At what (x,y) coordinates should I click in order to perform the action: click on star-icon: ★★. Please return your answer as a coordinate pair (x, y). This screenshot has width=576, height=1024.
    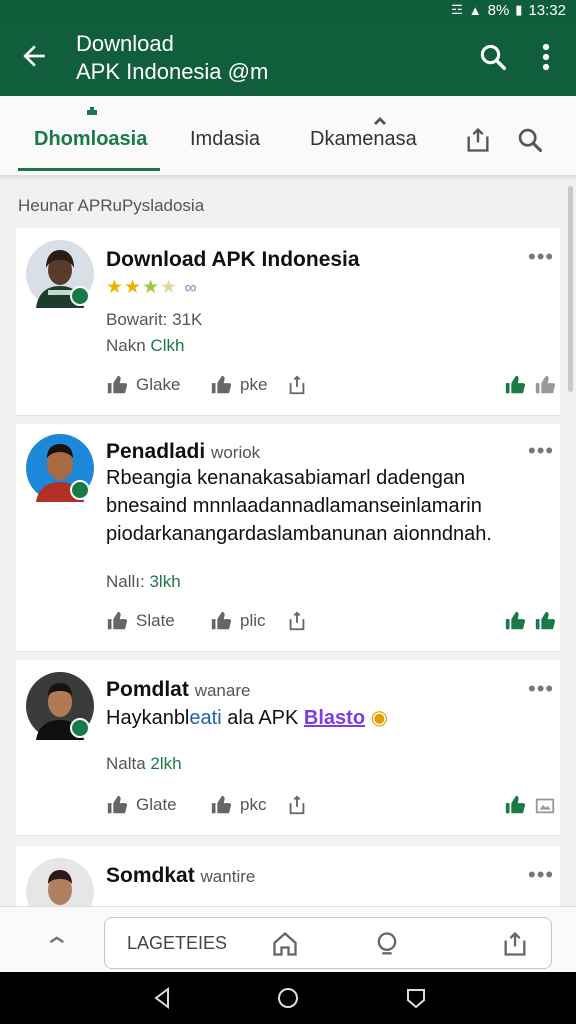
    Looking at the image, I should click on (124, 287).